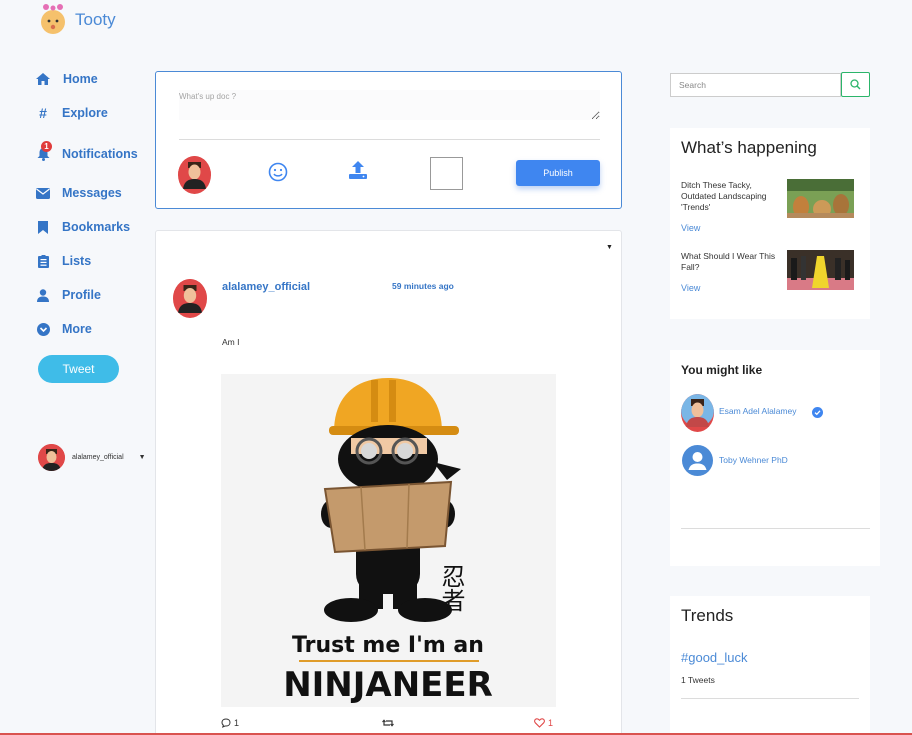 The image size is (912, 735). What do you see at coordinates (753, 460) in the screenshot?
I see `suggested-user-name: Toby Wehner PhD` at bounding box center [753, 460].